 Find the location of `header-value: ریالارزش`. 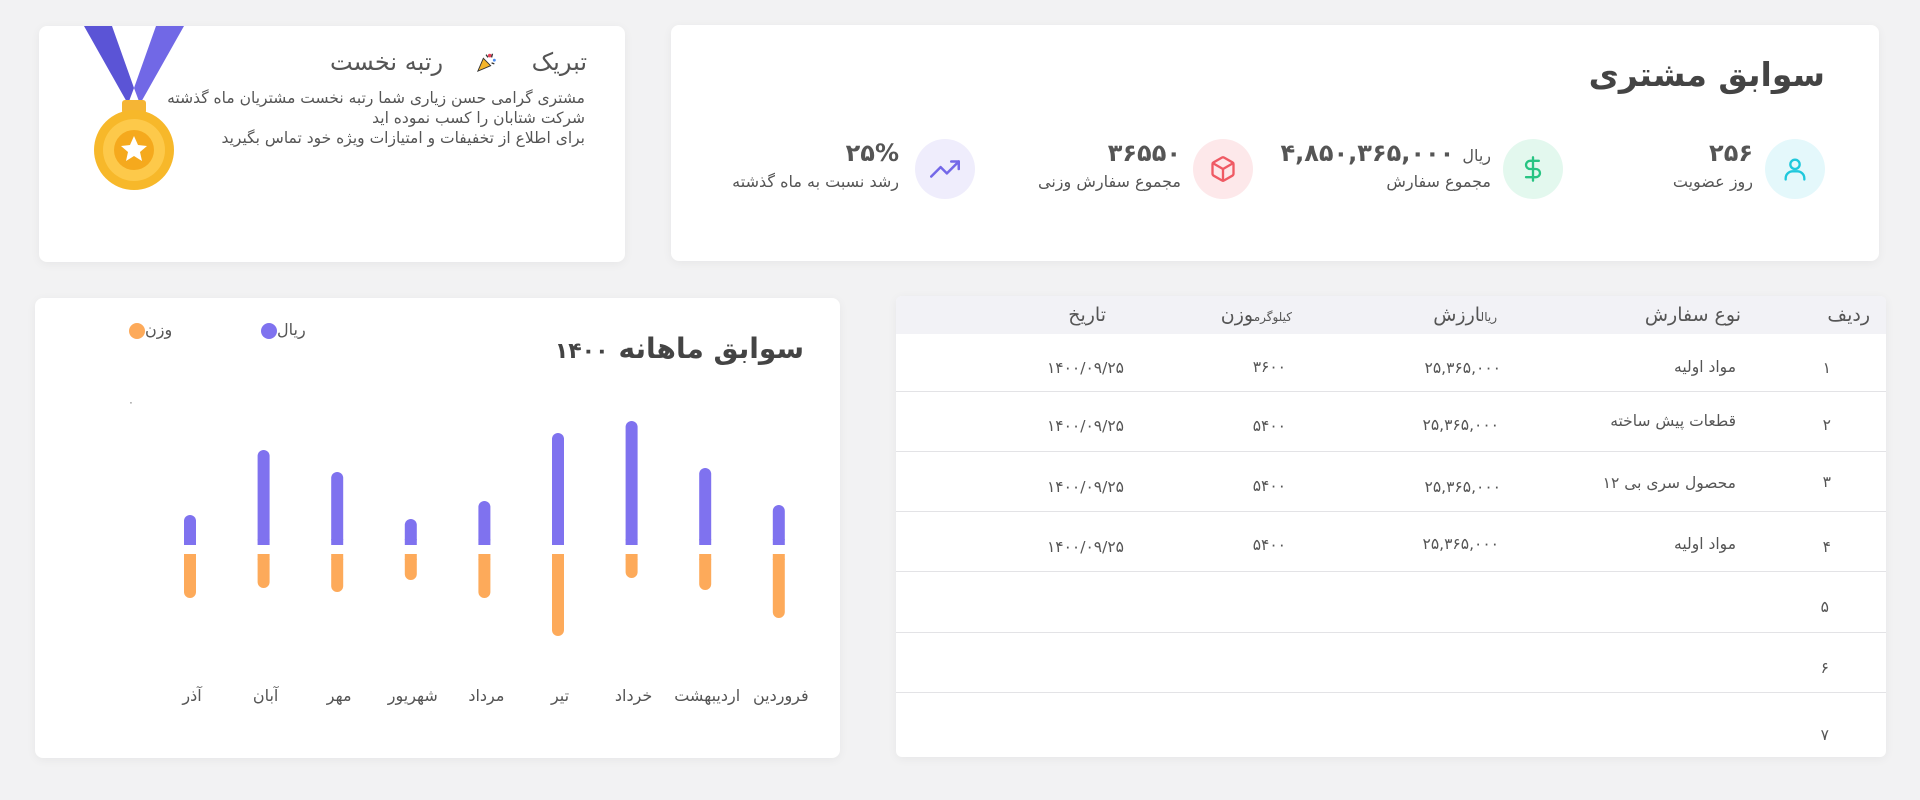

header-value: ریالارزش is located at coordinates (1467, 315).